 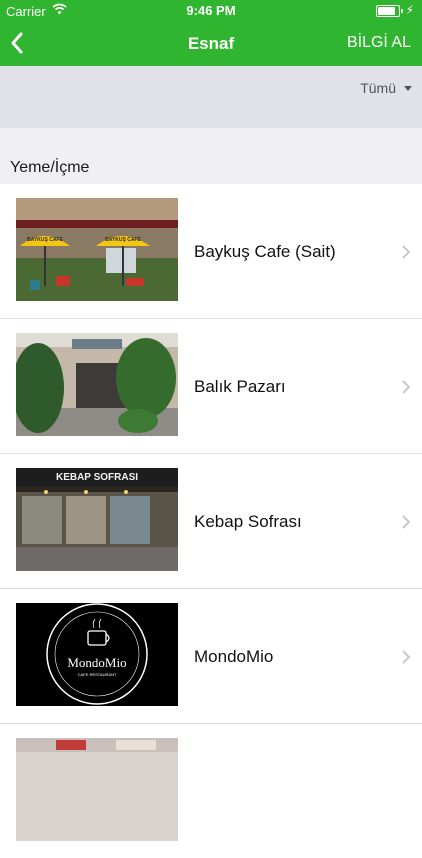 What do you see at coordinates (379, 43) in the screenshot?
I see `info-button: BİLGİ AL` at bounding box center [379, 43].